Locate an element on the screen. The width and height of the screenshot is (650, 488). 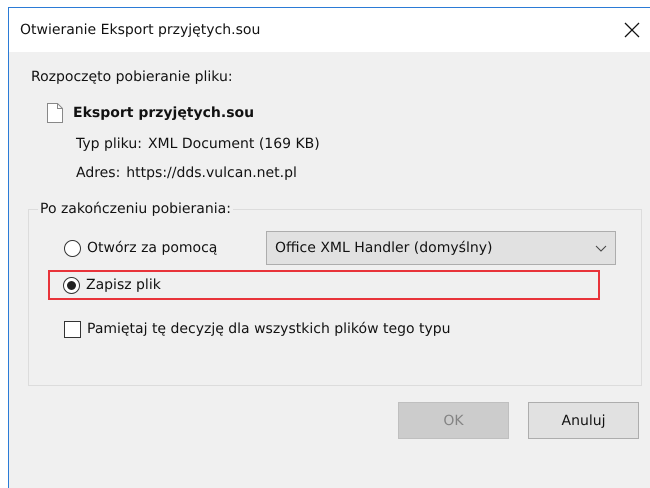
radio-label: Otwórz za pomocą is located at coordinates (152, 248).